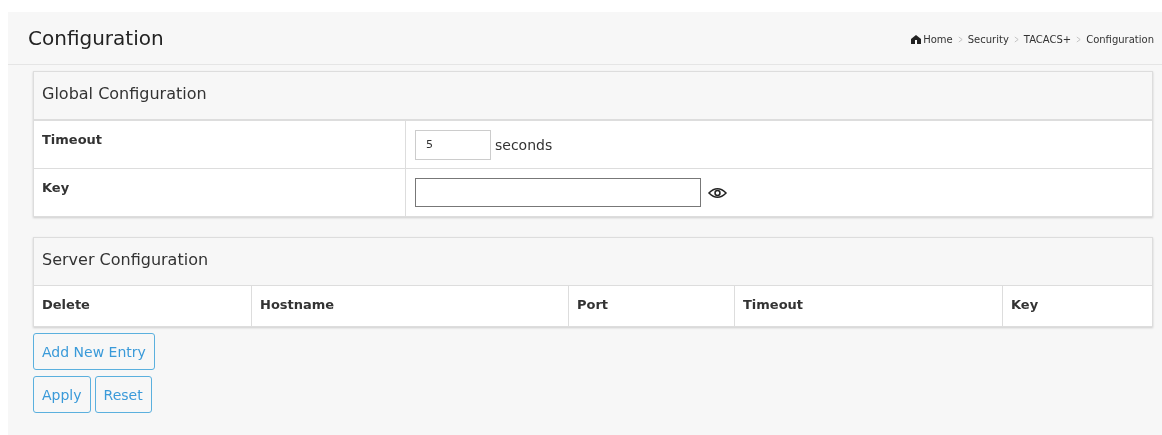  What do you see at coordinates (593, 262) in the screenshot?
I see `section-title: Server Configuration` at bounding box center [593, 262].